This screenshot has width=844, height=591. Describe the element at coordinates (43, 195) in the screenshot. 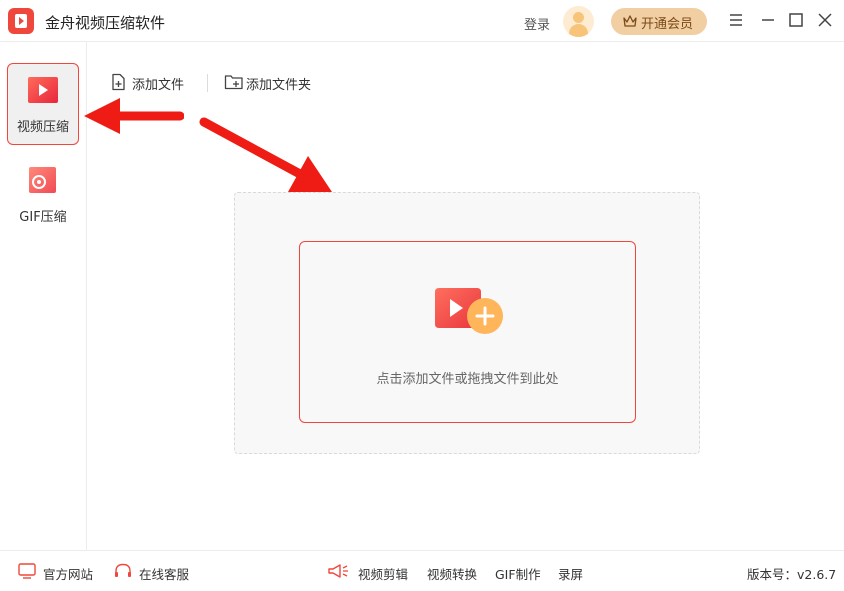

I see `sidebar-item-gif-compress: GIF压缩` at that location.